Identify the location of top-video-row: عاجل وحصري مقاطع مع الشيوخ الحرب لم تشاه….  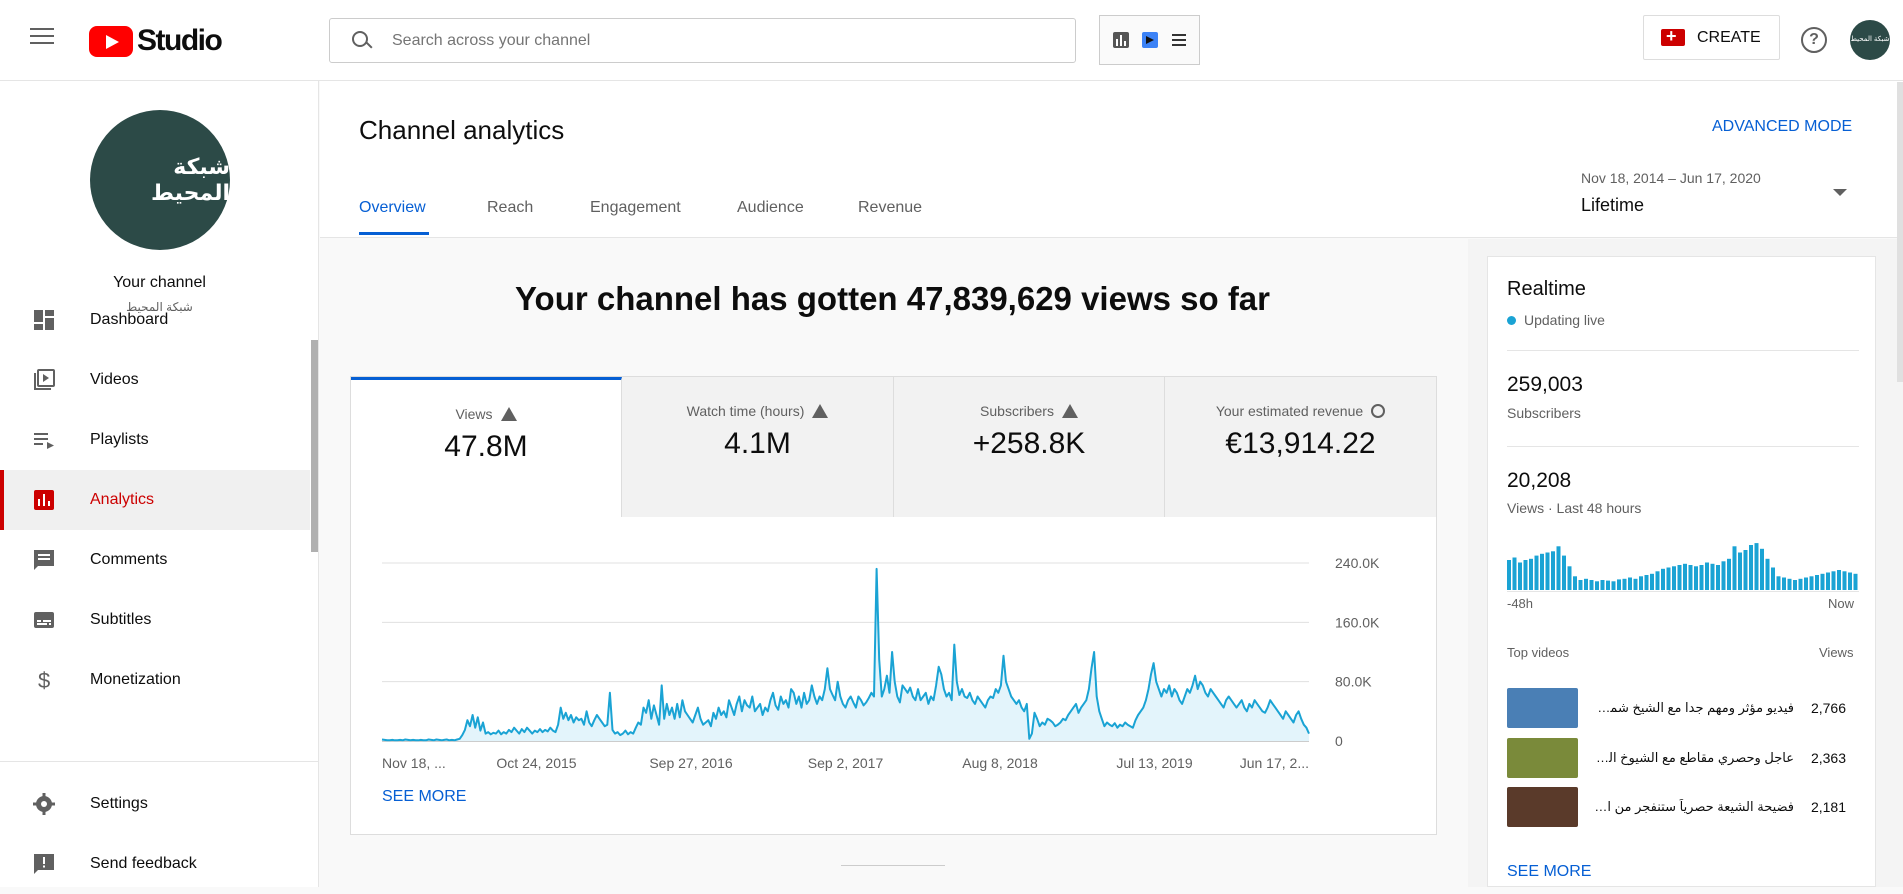
(1683, 758).